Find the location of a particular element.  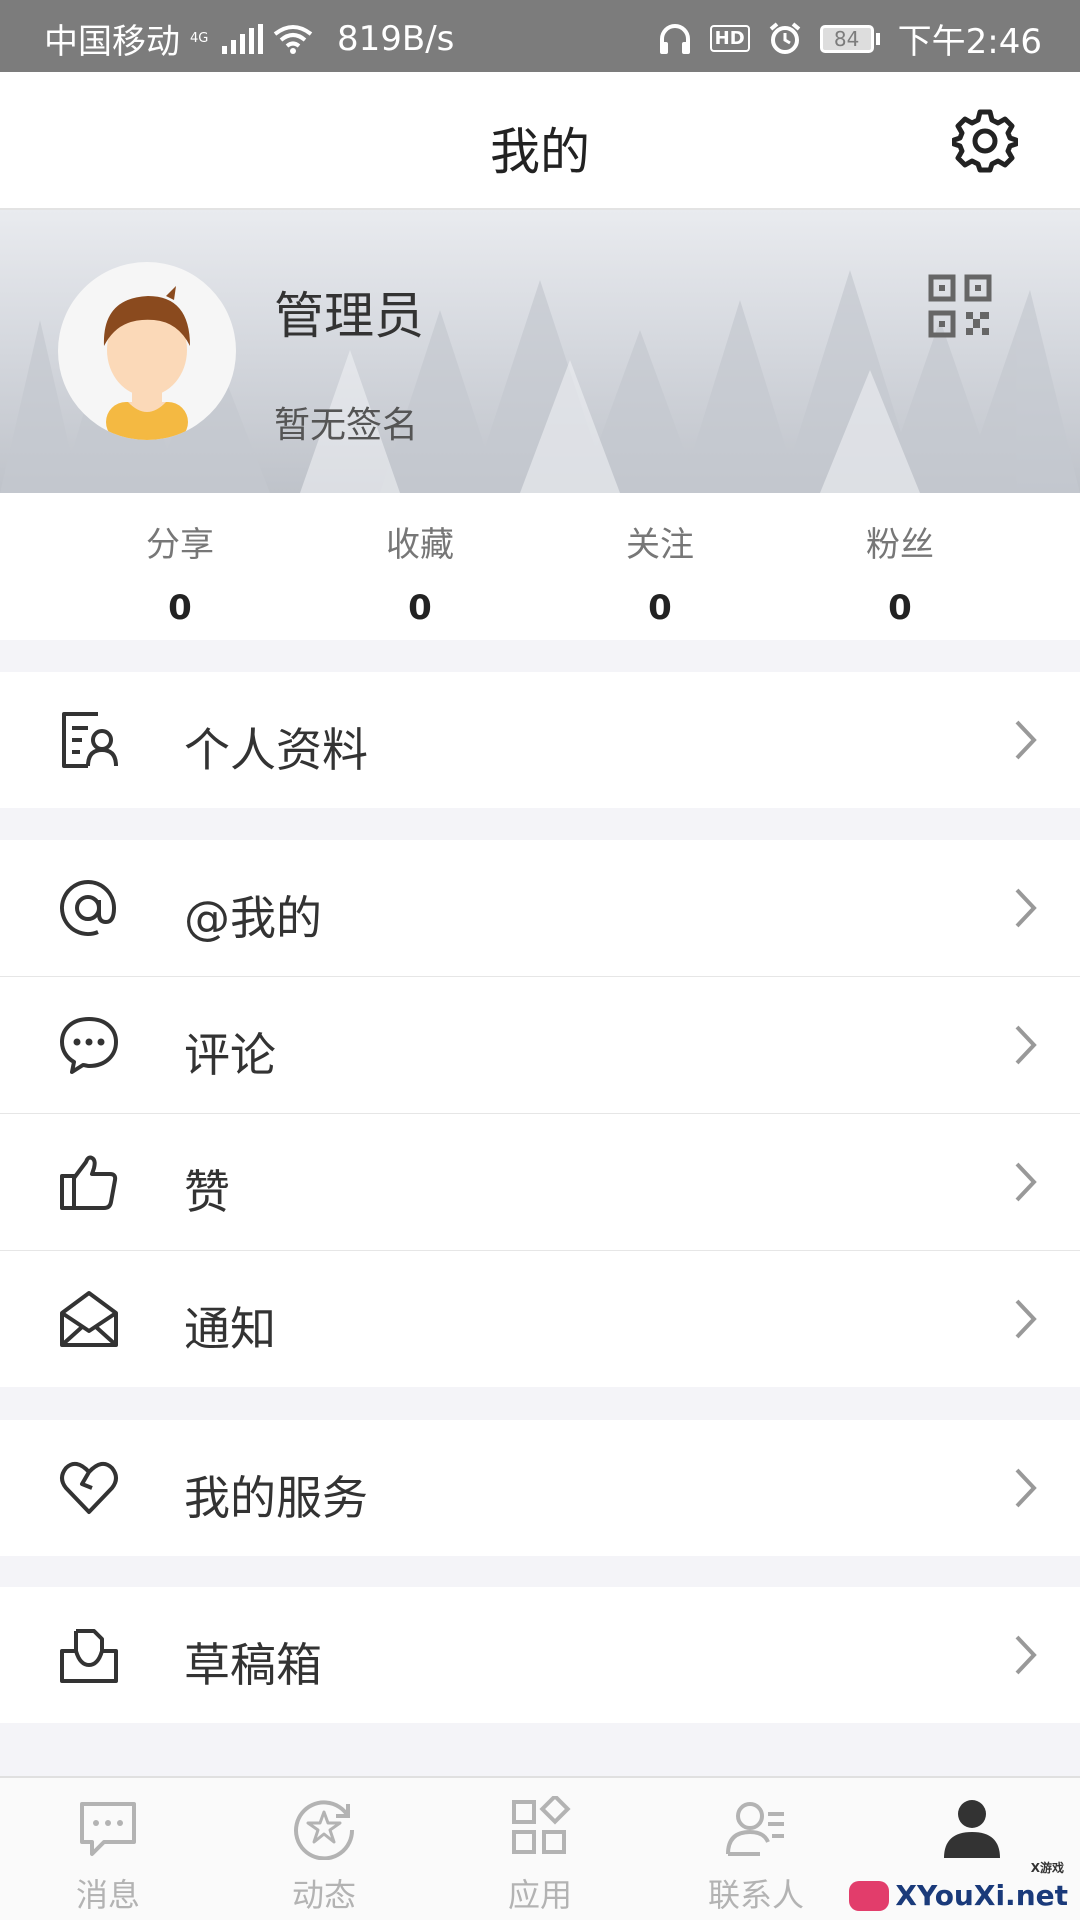

menu-label: 个人资料 is located at coordinates (276, 750).